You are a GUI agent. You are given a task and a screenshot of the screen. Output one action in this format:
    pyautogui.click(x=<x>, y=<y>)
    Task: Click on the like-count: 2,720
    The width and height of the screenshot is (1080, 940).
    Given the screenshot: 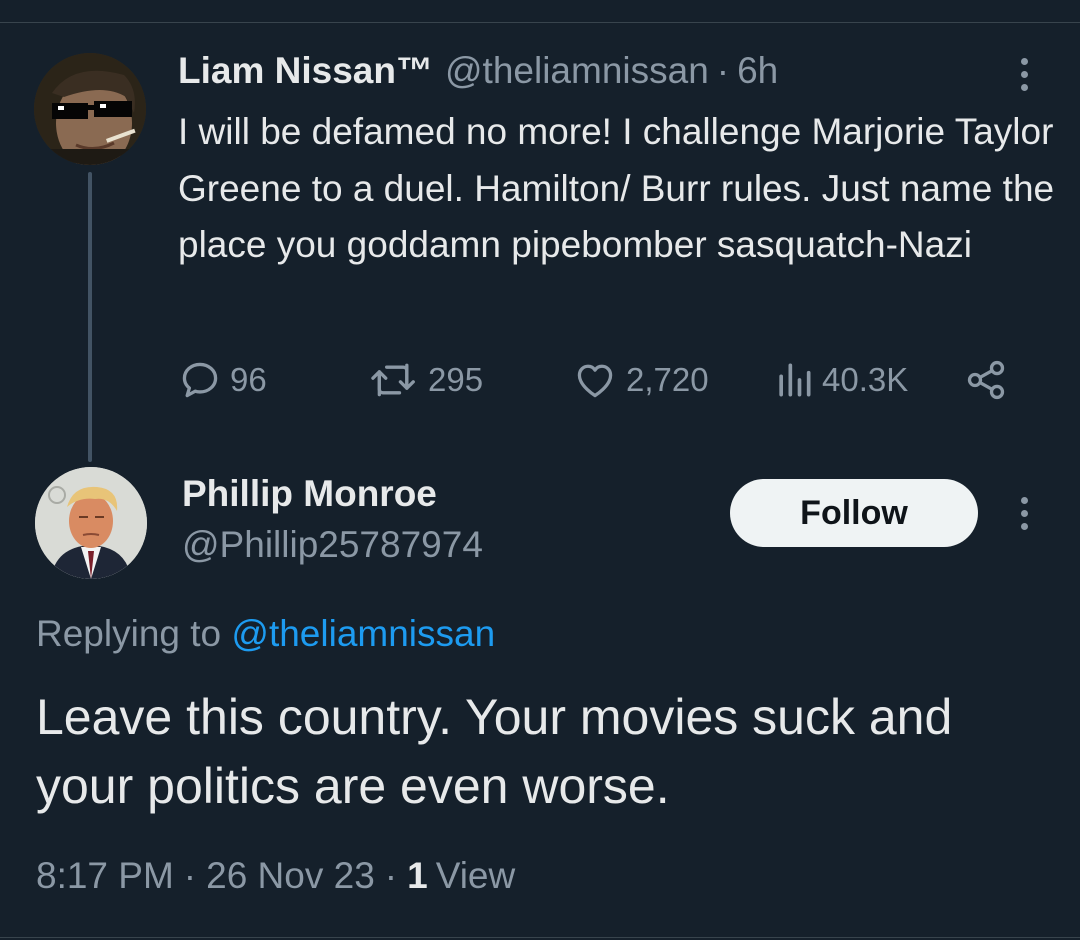 What is the action you would take?
    pyautogui.click(x=667, y=379)
    